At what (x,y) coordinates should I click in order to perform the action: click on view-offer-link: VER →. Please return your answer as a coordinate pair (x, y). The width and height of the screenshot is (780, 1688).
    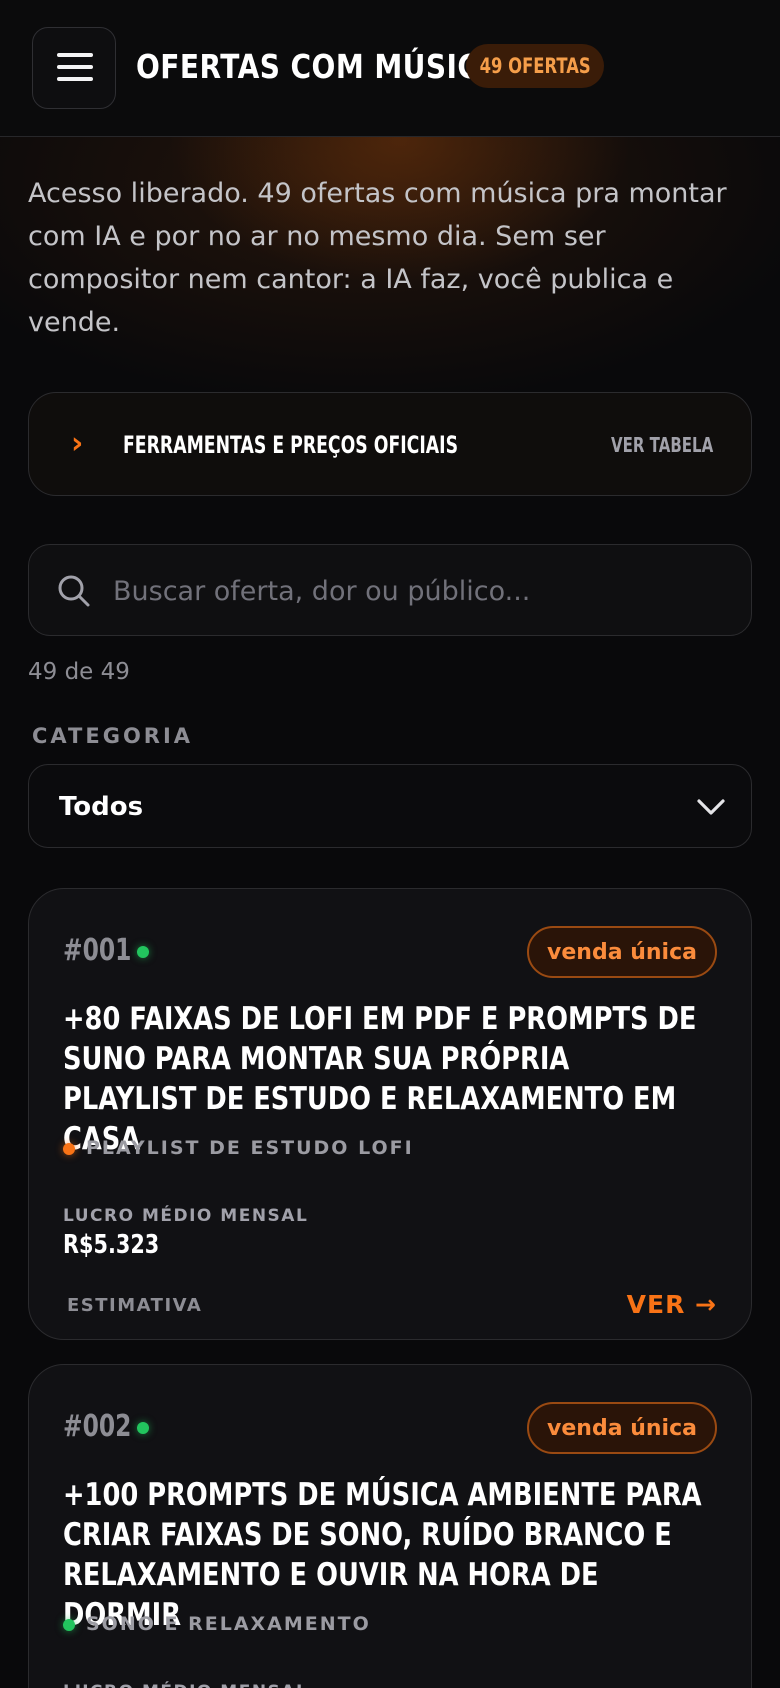
    Looking at the image, I should click on (672, 1305).